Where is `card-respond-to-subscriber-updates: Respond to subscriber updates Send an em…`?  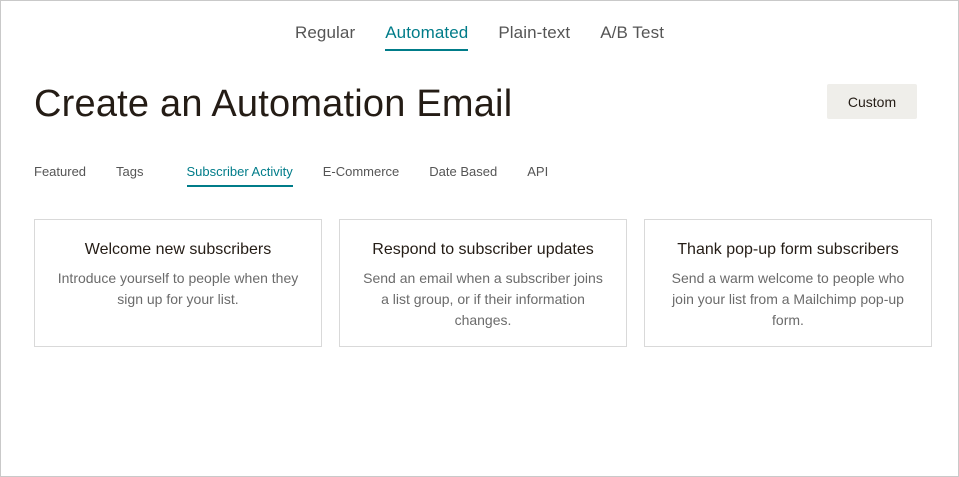 card-respond-to-subscriber-updates: Respond to subscriber updates Send an em… is located at coordinates (483, 283).